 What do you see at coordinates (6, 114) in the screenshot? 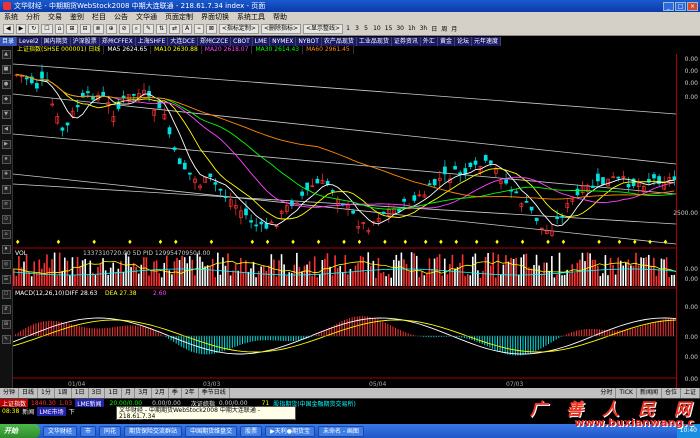
I see `sidebar-btn-5: ▼` at bounding box center [6, 114].